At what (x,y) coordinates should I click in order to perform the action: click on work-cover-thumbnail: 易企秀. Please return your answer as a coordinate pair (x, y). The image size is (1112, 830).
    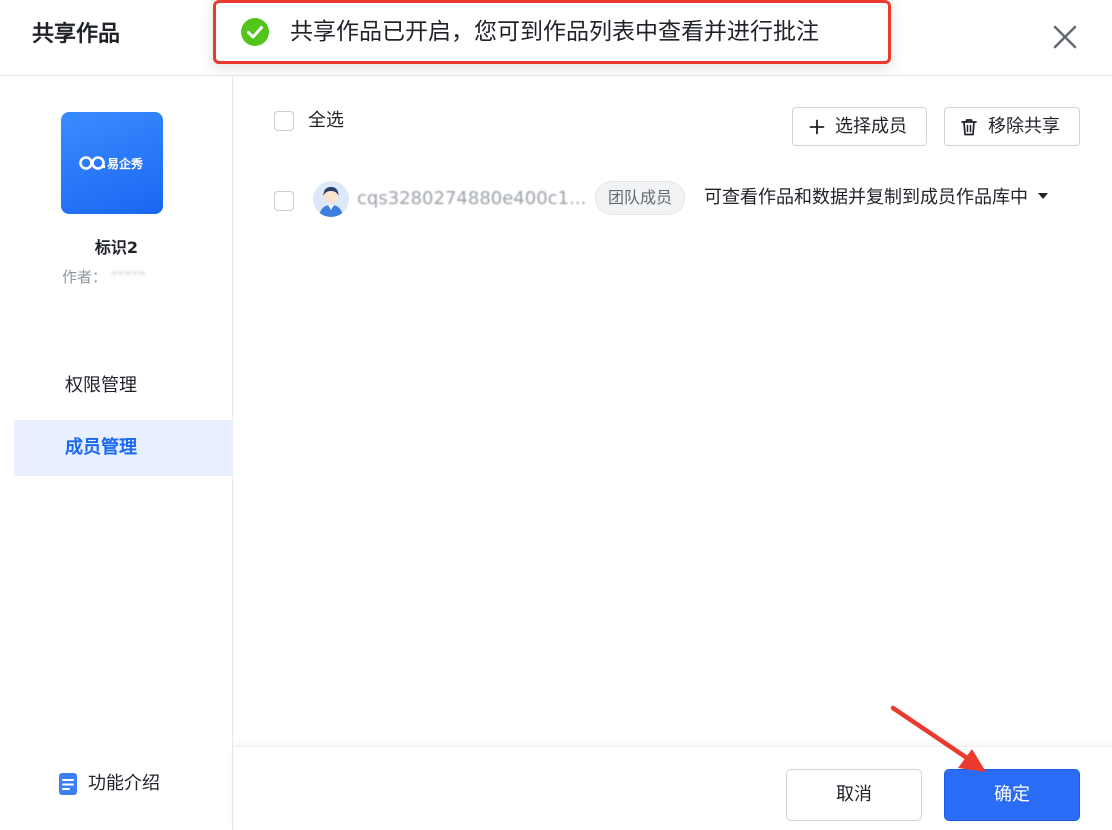
    Looking at the image, I should click on (112, 163).